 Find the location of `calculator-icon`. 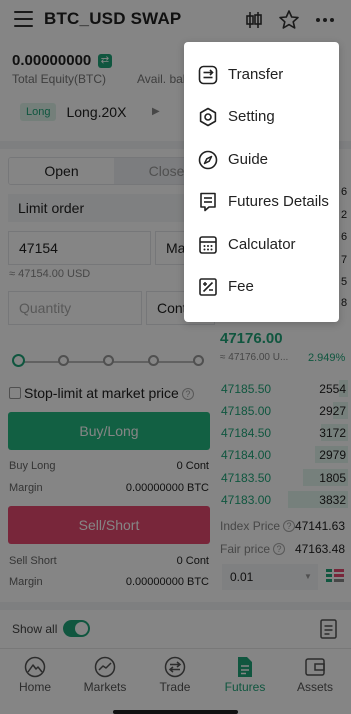

calculator-icon is located at coordinates (208, 245).